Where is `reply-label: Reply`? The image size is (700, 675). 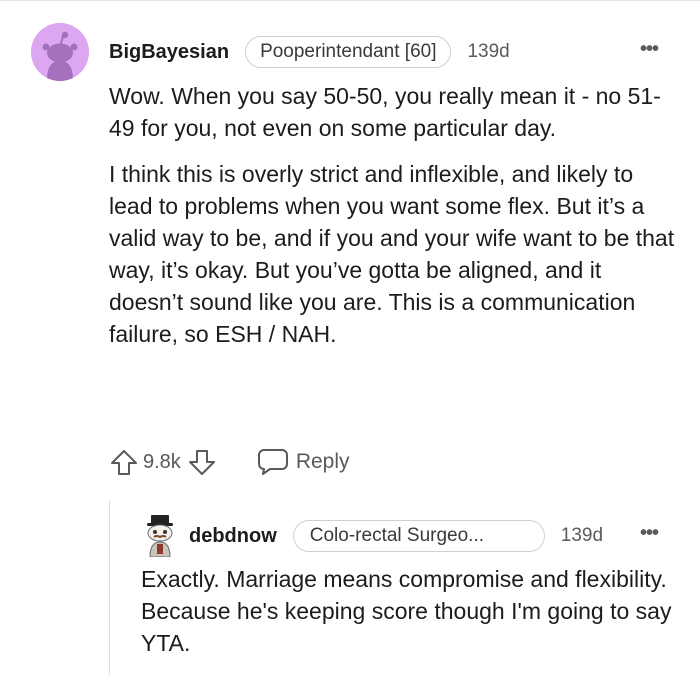
reply-label: Reply is located at coordinates (322, 461).